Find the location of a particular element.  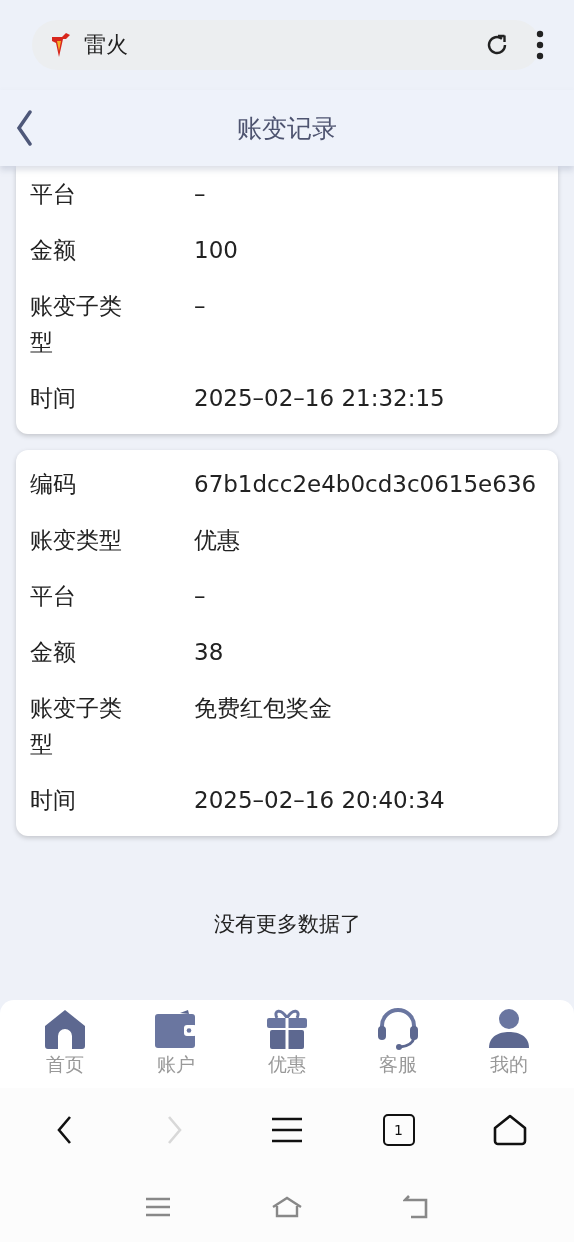

field-value: 67b1dcc2e4b0cd3c0615e636 is located at coordinates (366, 484).